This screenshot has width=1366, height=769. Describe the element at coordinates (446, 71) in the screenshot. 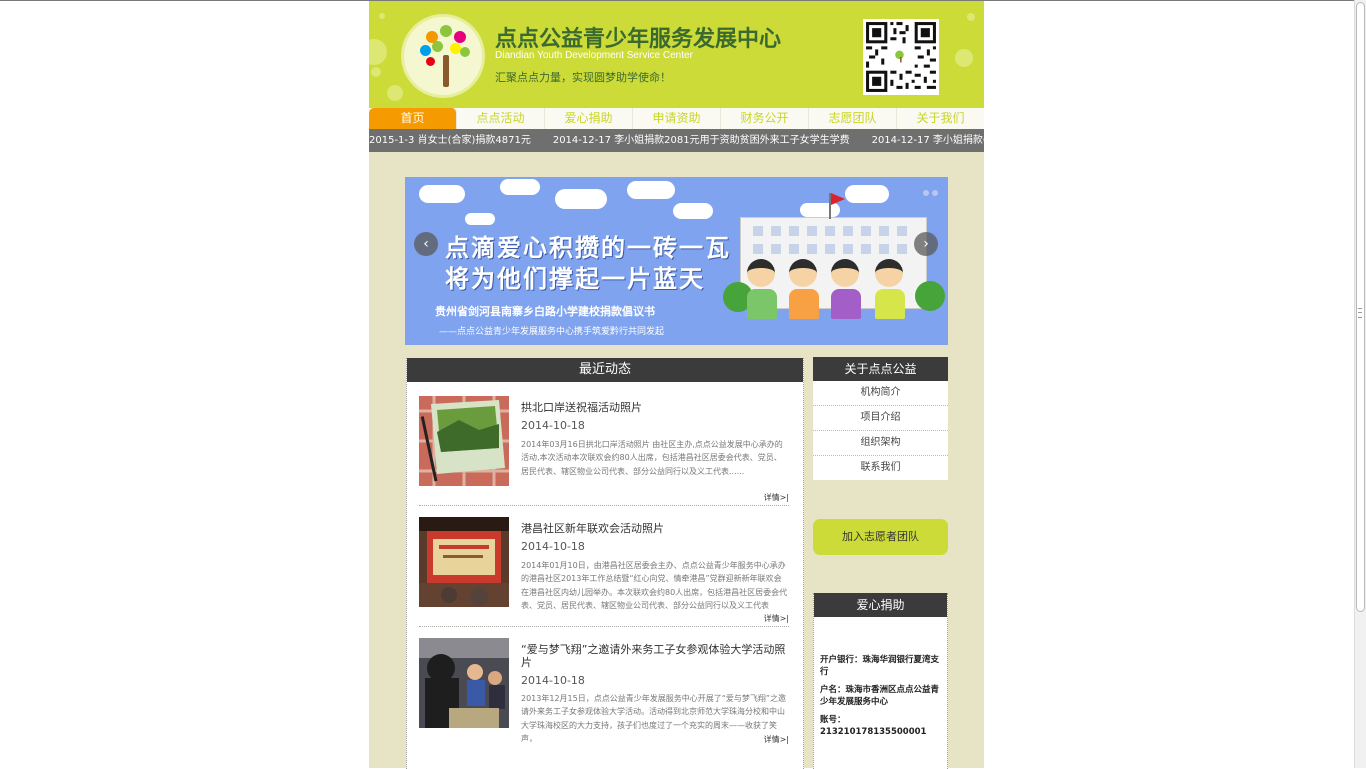

I see `tree-trunk-icon` at that location.